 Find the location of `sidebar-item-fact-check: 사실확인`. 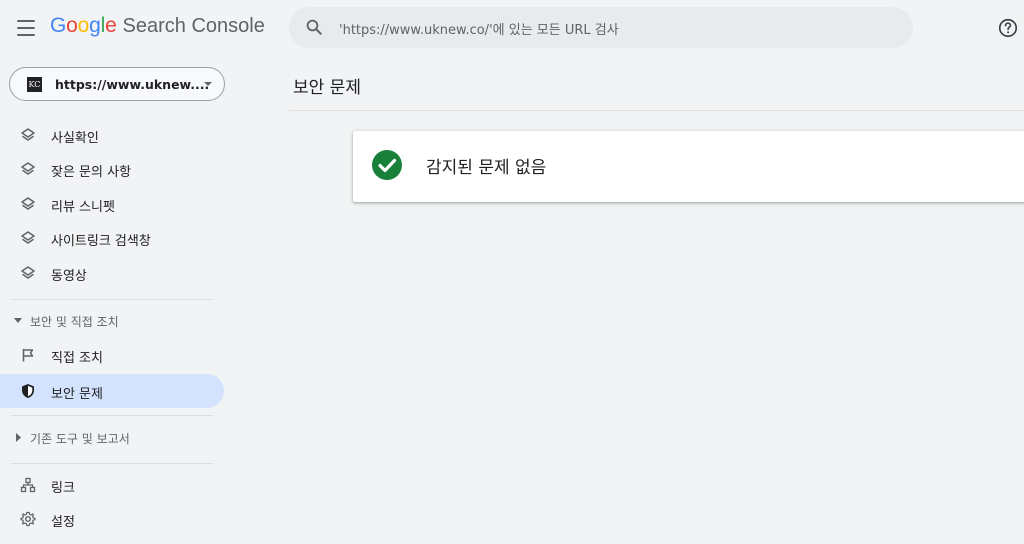

sidebar-item-fact-check: 사실확인 is located at coordinates (112, 135).